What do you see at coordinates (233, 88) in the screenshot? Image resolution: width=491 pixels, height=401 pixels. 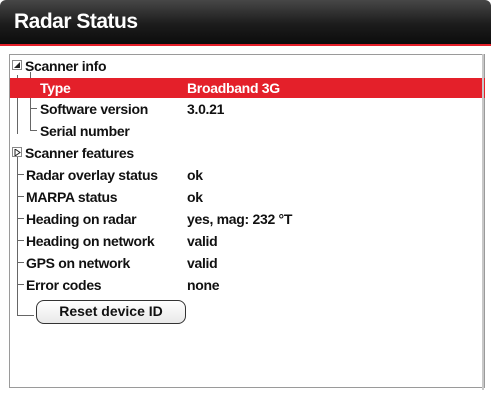 I see `item-value: Broadband 3G` at bounding box center [233, 88].